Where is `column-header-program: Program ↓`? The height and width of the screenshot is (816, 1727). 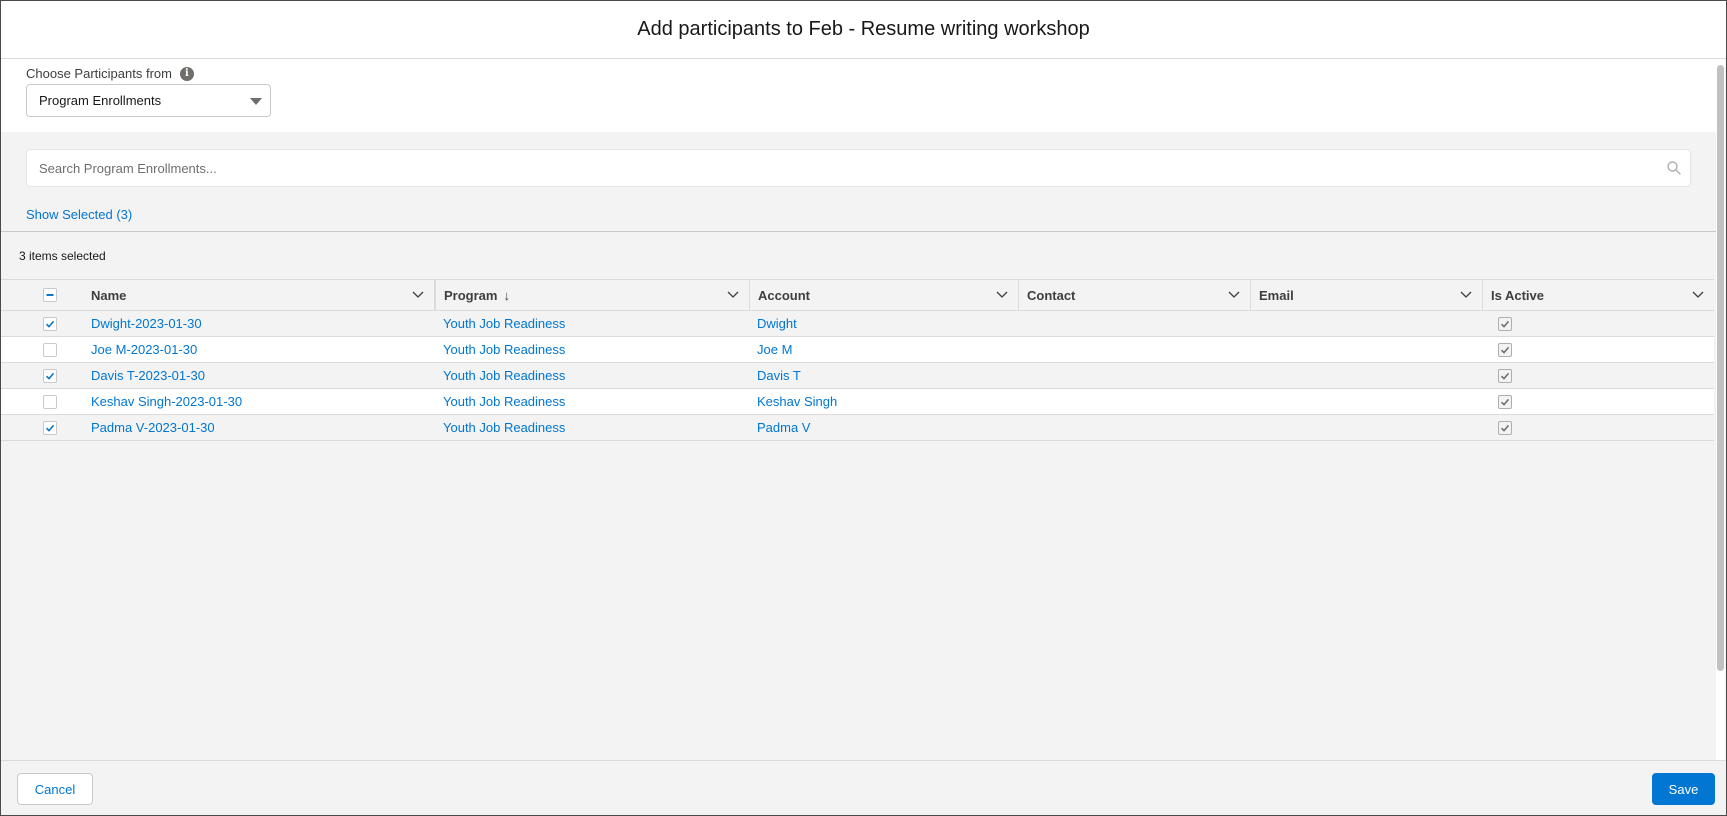
column-header-program: Program ↓ is located at coordinates (592, 295).